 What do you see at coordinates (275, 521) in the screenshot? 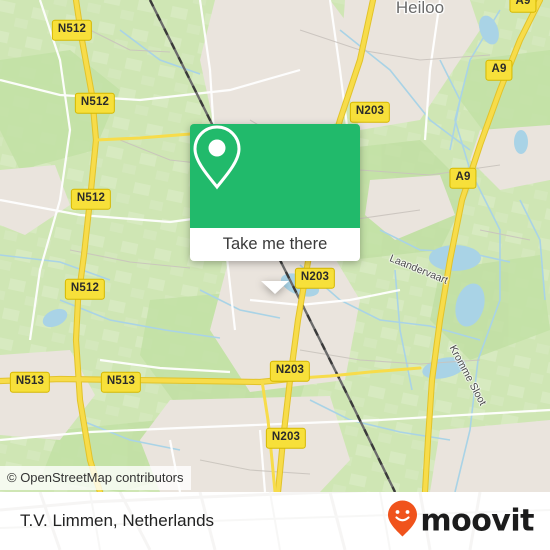
I see `bottom-info-bar: T.V. Limmen, Netherlands moovit` at bounding box center [275, 521].